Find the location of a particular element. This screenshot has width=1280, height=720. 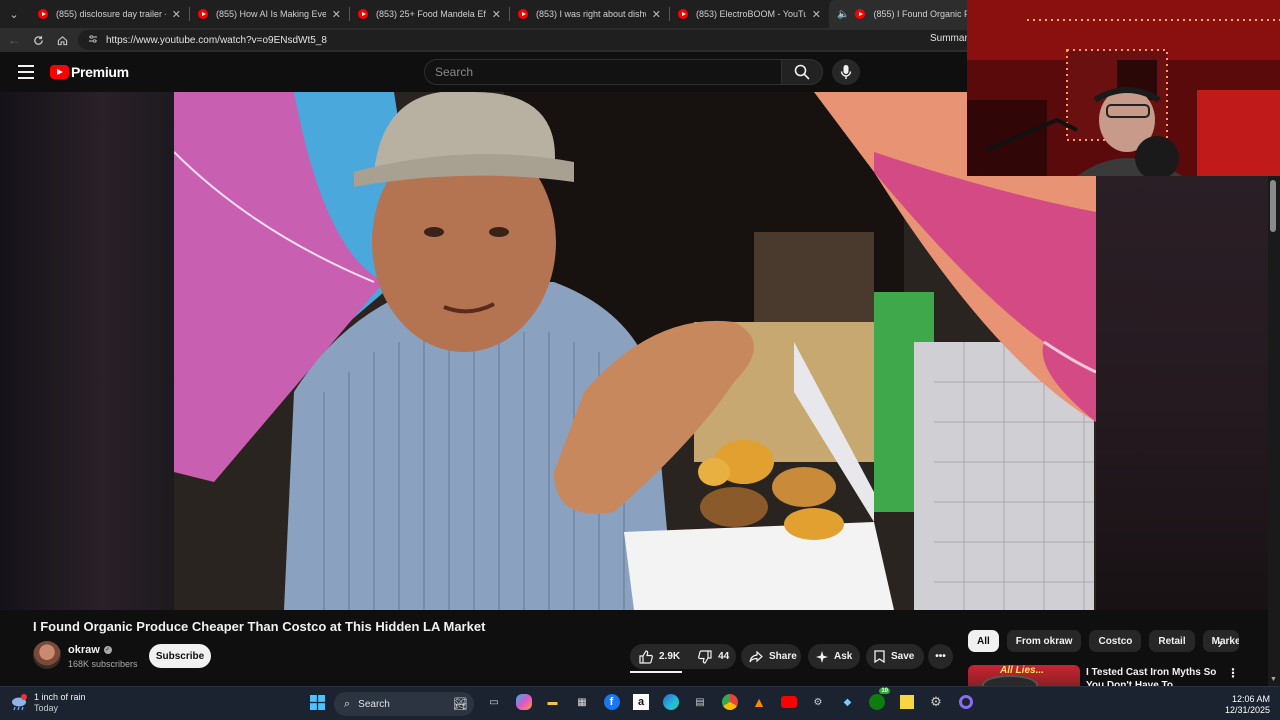

voice-search-button is located at coordinates (846, 72).